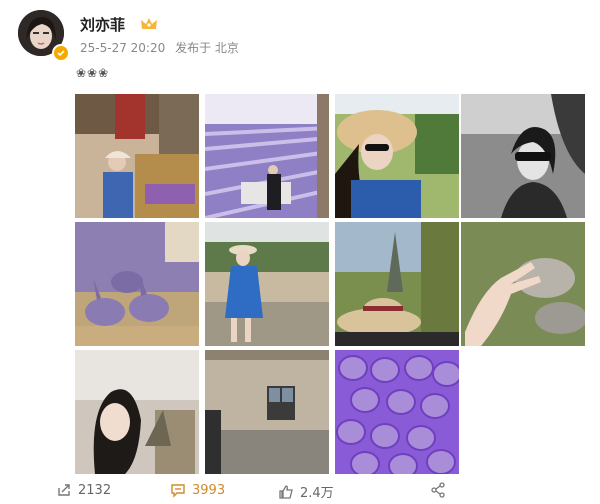 Image resolution: width=600 pixels, height=504 pixels. Describe the element at coordinates (209, 490) in the screenshot. I see `comment-count: 3993` at that location.